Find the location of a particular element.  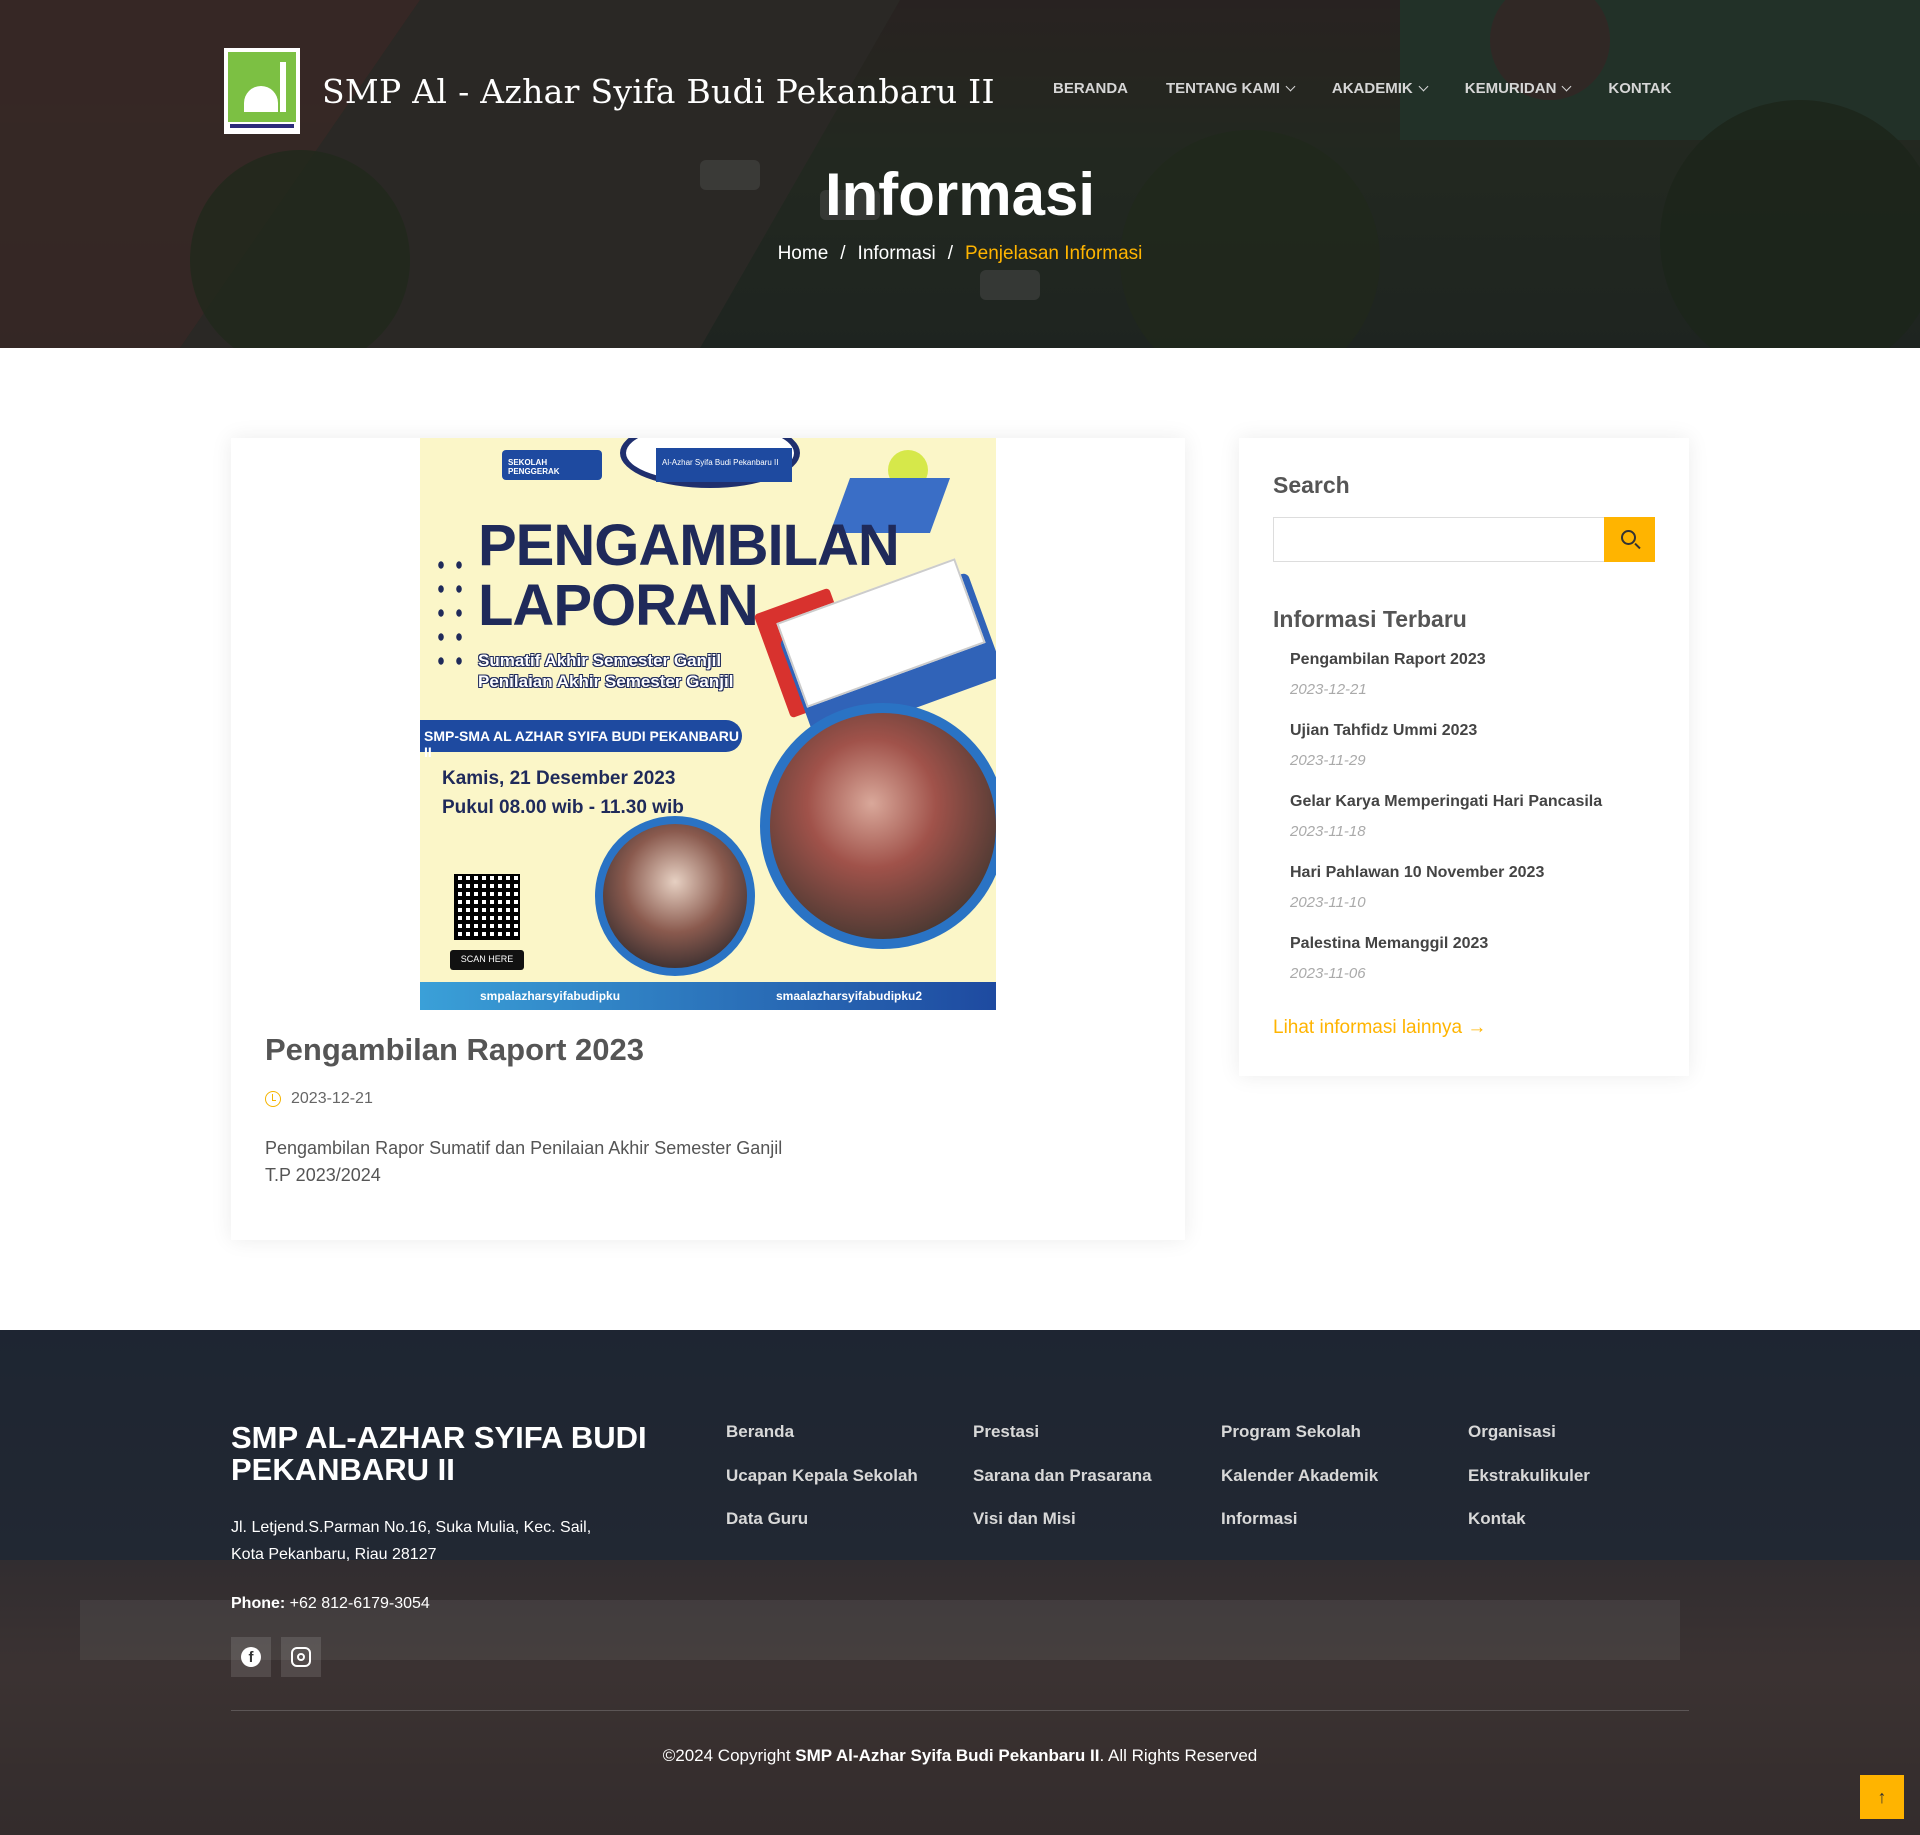

copyright-suffix: . All Rights Reserved is located at coordinates (1178, 1755).